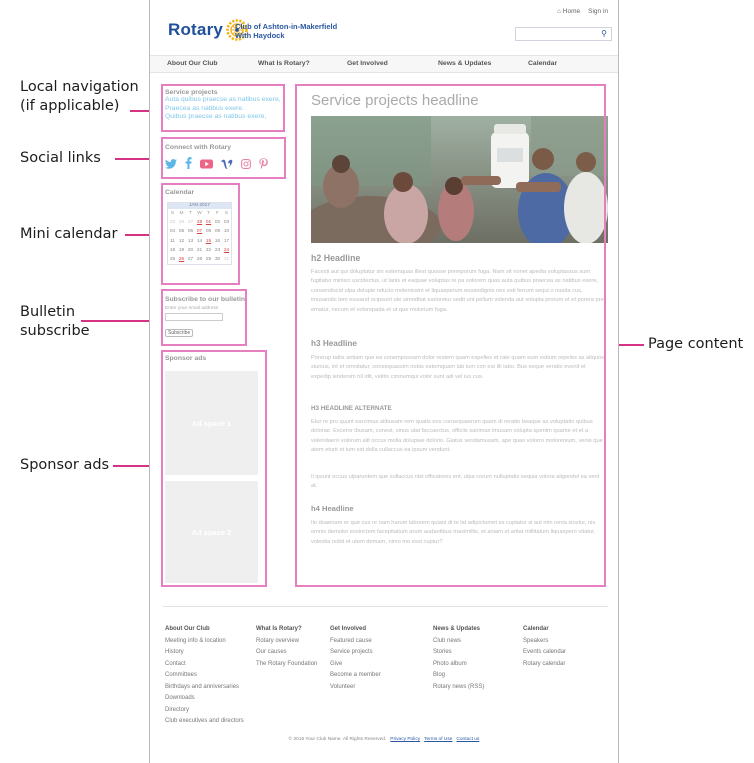  Describe the element at coordinates (544, 665) in the screenshot. I see `footer-link: Rotary calendar` at that location.